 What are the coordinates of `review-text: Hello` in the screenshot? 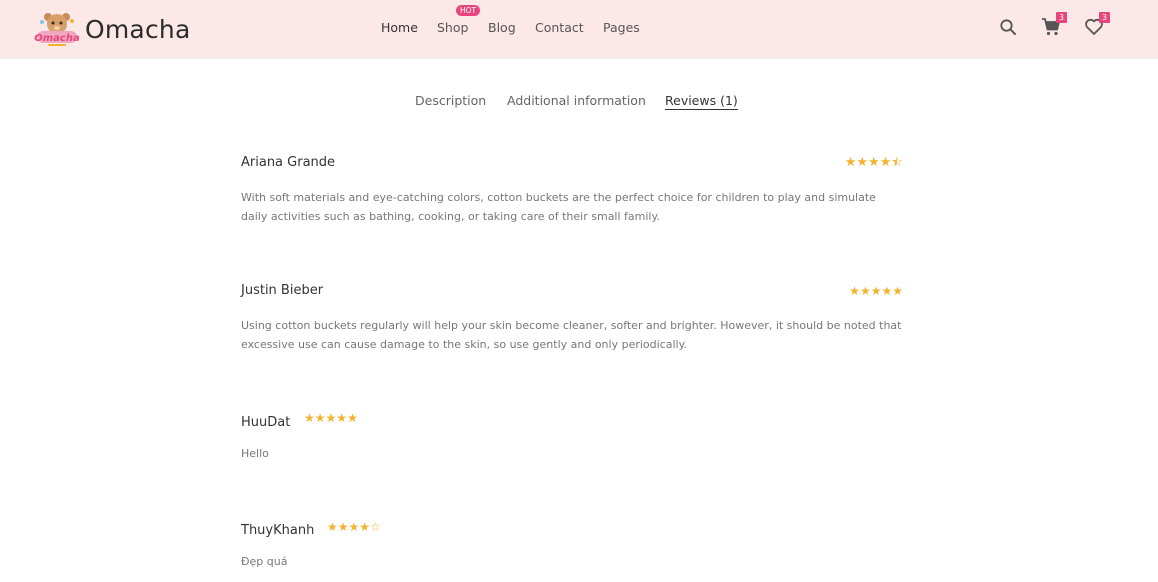 It's located at (255, 453).